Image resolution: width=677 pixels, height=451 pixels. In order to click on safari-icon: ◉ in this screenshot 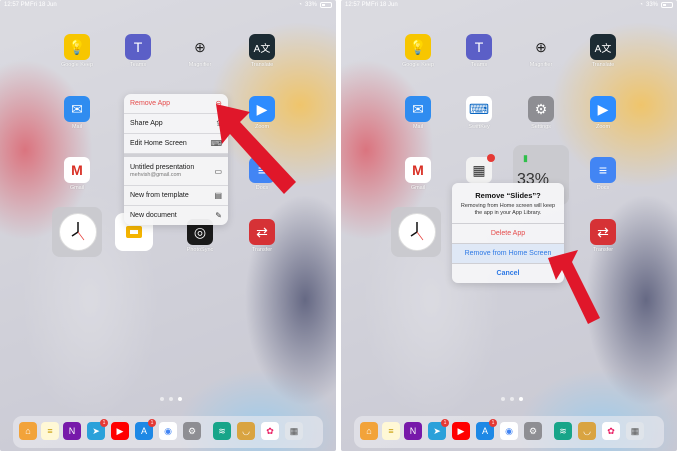, I will do `click(509, 431)`.